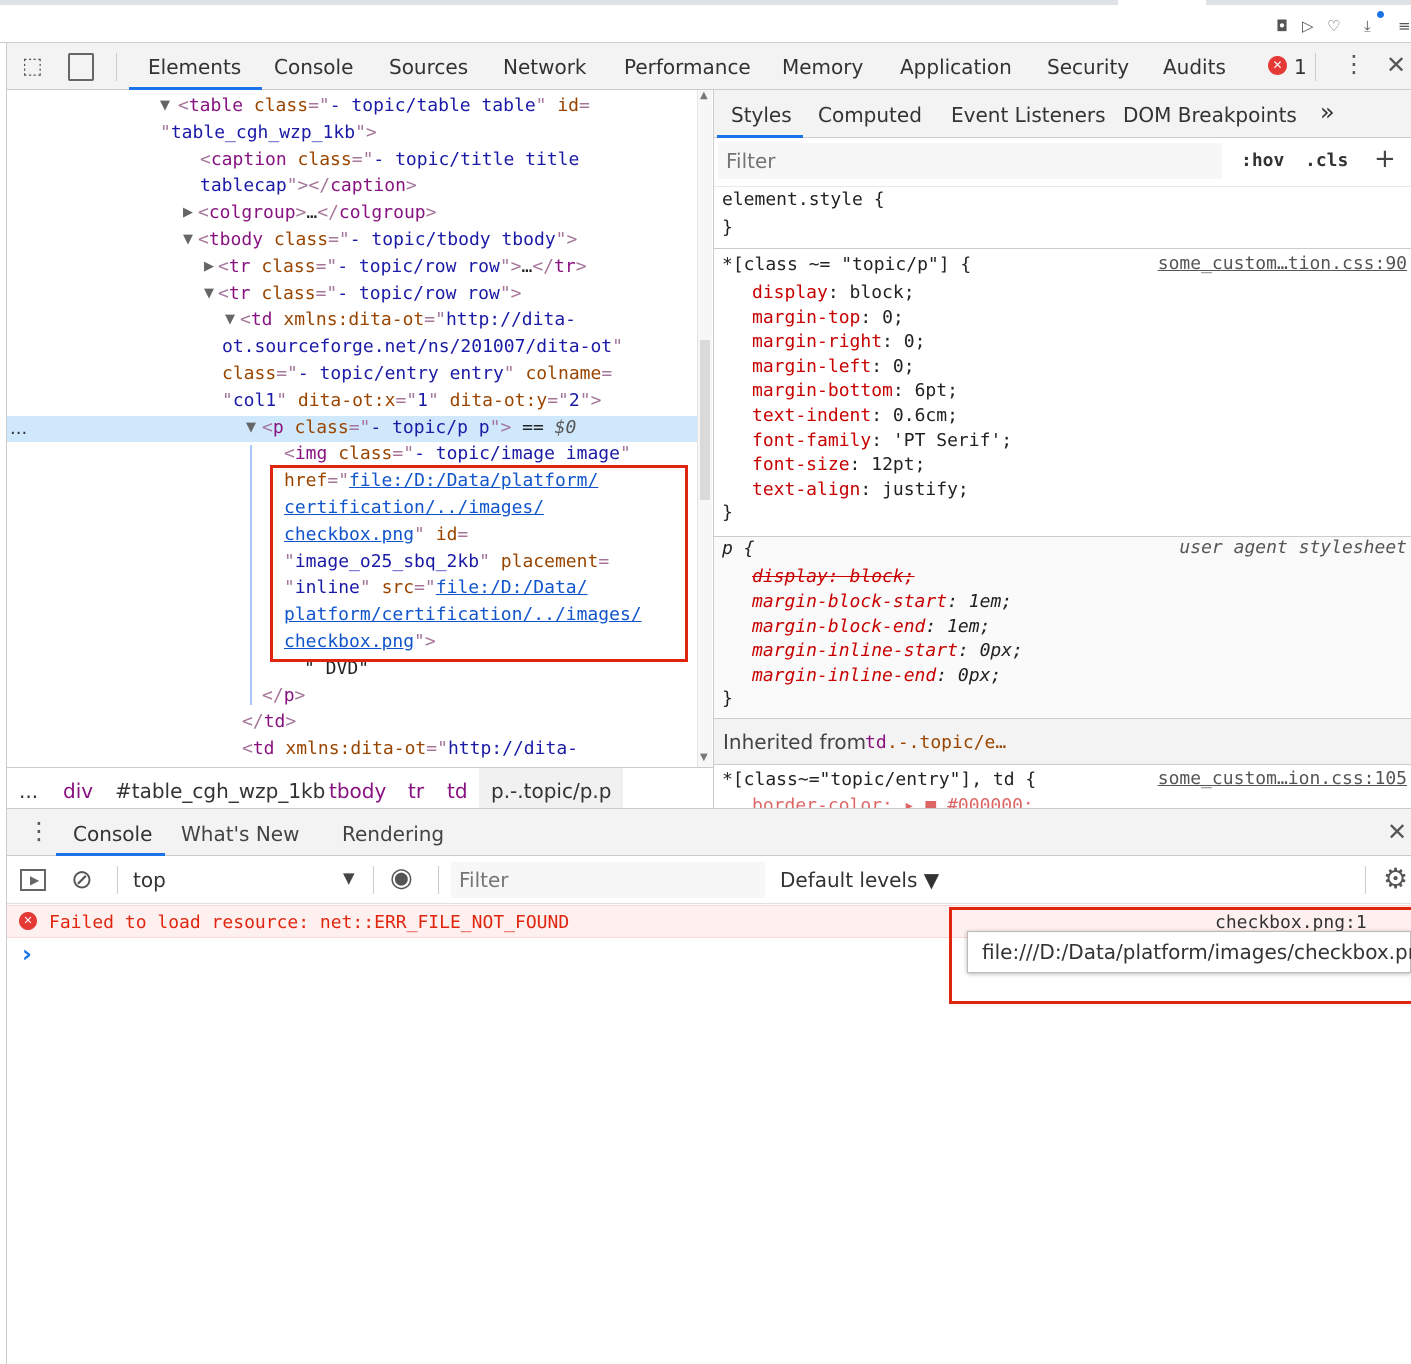 The height and width of the screenshot is (1364, 1411). Describe the element at coordinates (1396, 65) in the screenshot. I see `close-devtools-icon: ✕` at that location.